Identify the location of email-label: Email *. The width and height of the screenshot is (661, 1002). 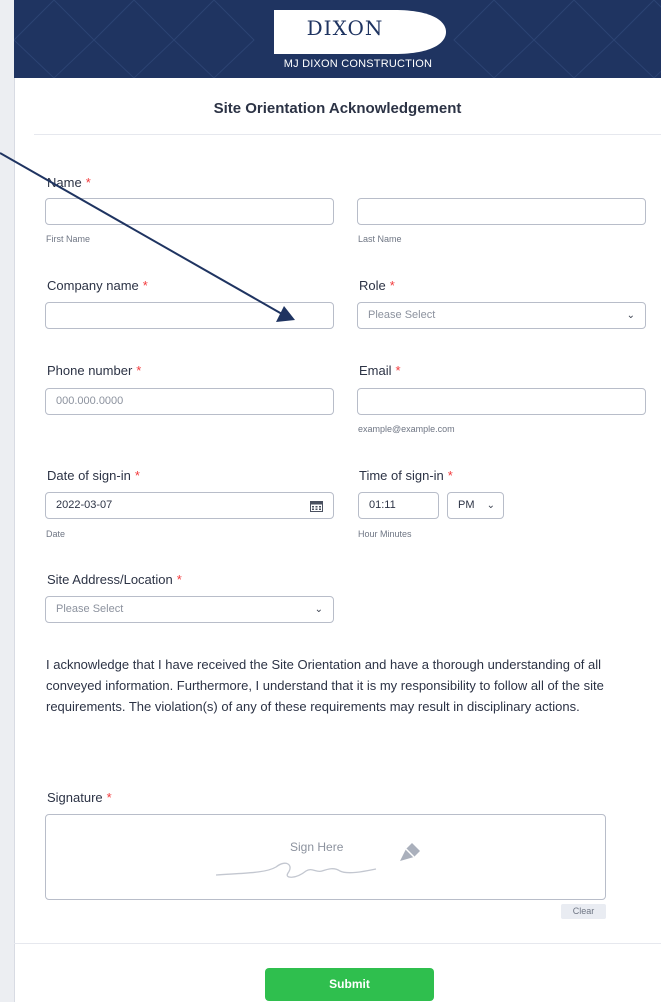
(380, 370).